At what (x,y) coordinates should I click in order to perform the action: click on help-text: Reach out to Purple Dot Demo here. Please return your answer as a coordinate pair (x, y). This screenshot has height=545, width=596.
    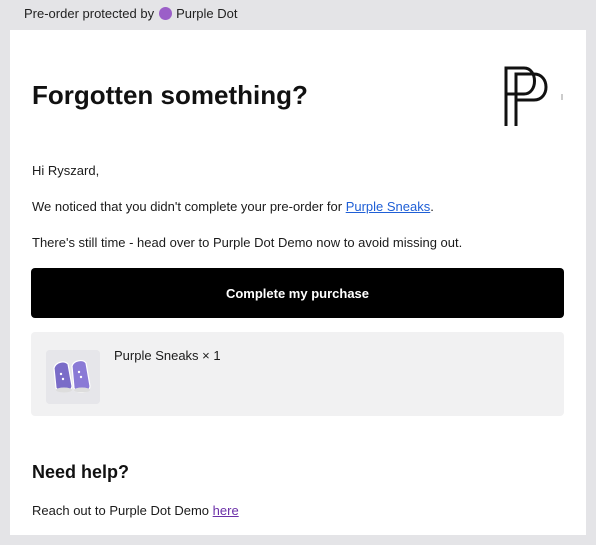
    Looking at the image, I should click on (135, 510).